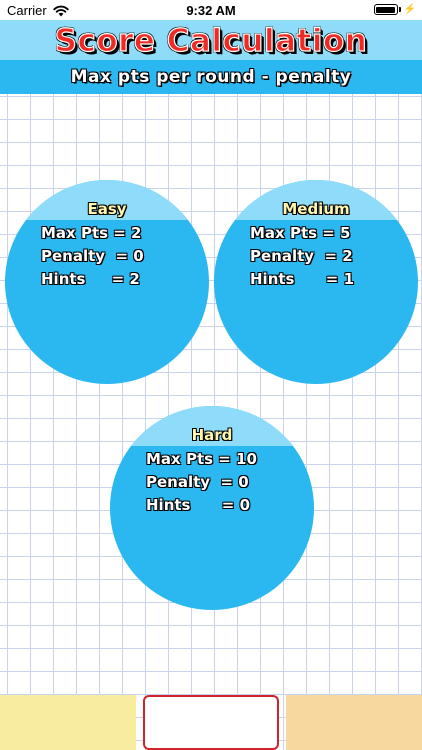 The height and width of the screenshot is (750, 422). I want to click on max-pts-hard: Max Pts = 10, so click(201, 459).